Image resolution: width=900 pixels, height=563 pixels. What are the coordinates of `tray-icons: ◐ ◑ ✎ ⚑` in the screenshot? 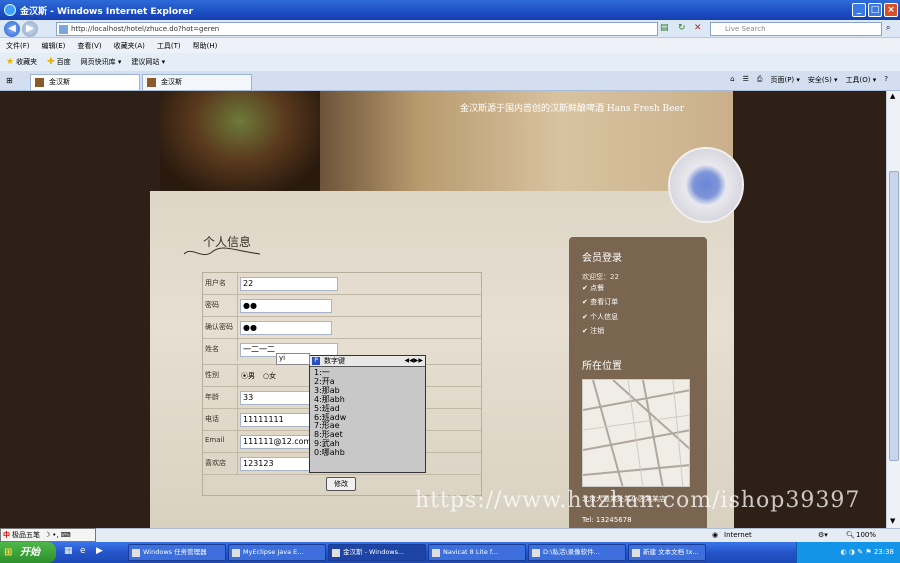 It's located at (857, 552).